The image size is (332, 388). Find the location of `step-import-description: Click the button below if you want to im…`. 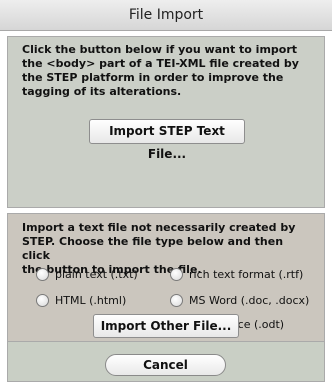

step-import-description: Click the button below if you want to im… is located at coordinates (160, 70).